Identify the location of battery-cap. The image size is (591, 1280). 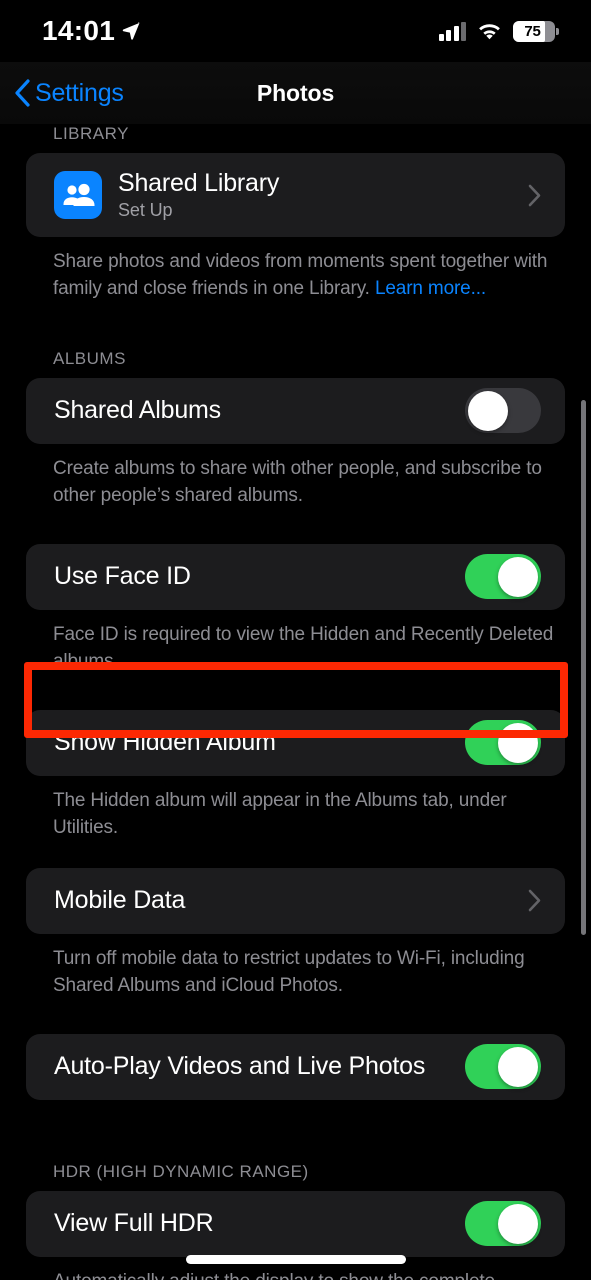
(557, 31).